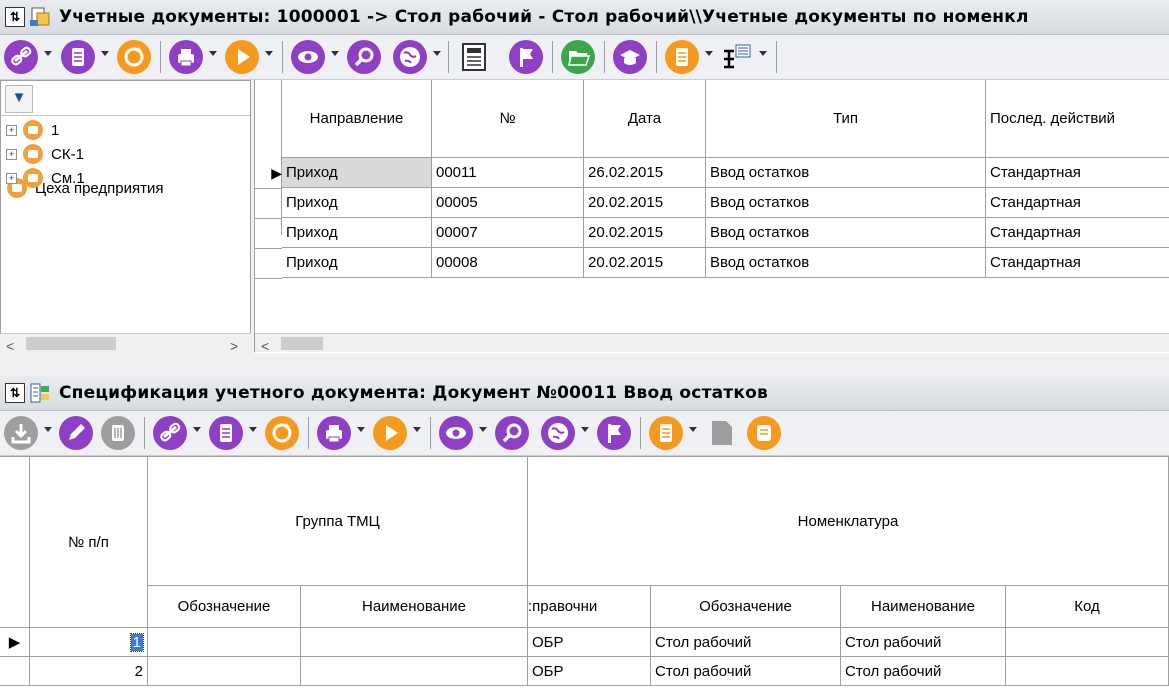  What do you see at coordinates (578, 57) in the screenshot?
I see `folder-open-icon` at bounding box center [578, 57].